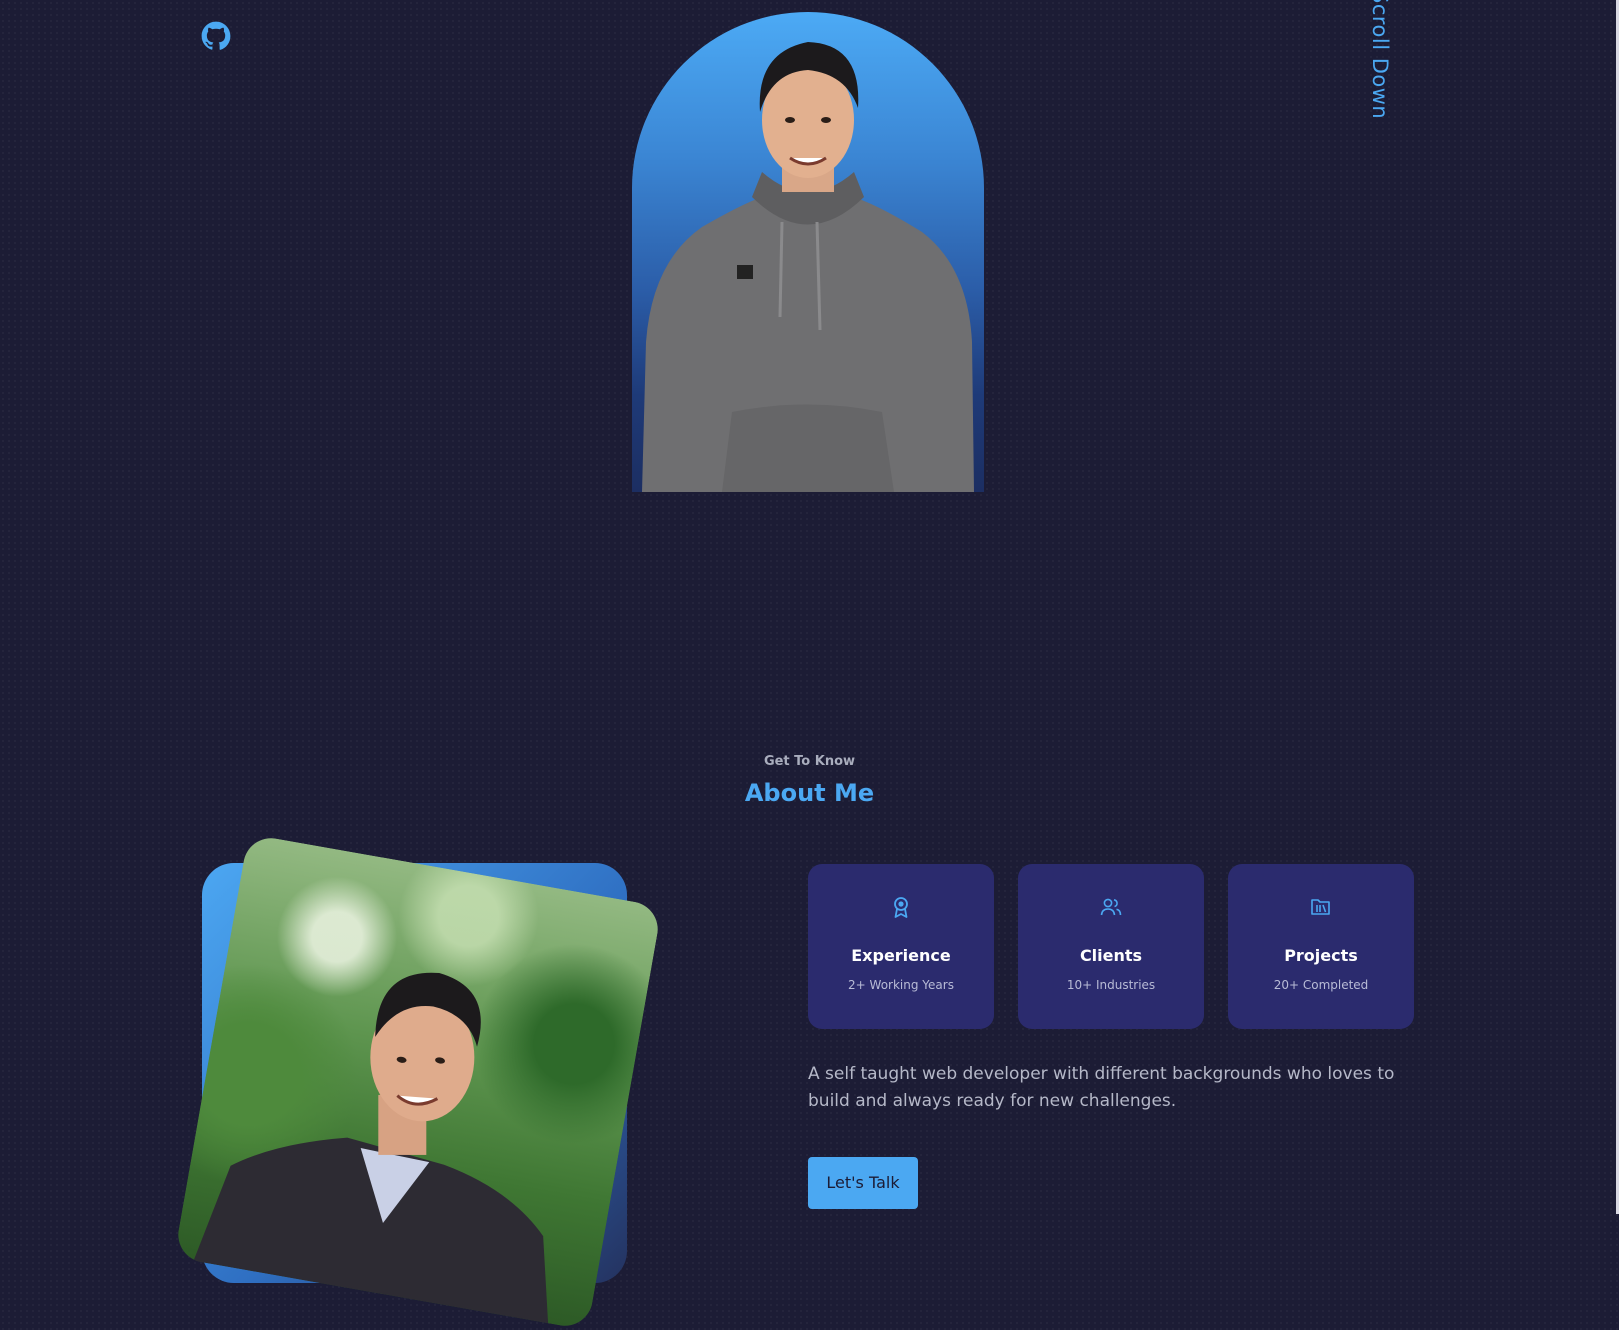 Image resolution: width=1619 pixels, height=1330 pixels. I want to click on hero-person-image, so click(808, 267).